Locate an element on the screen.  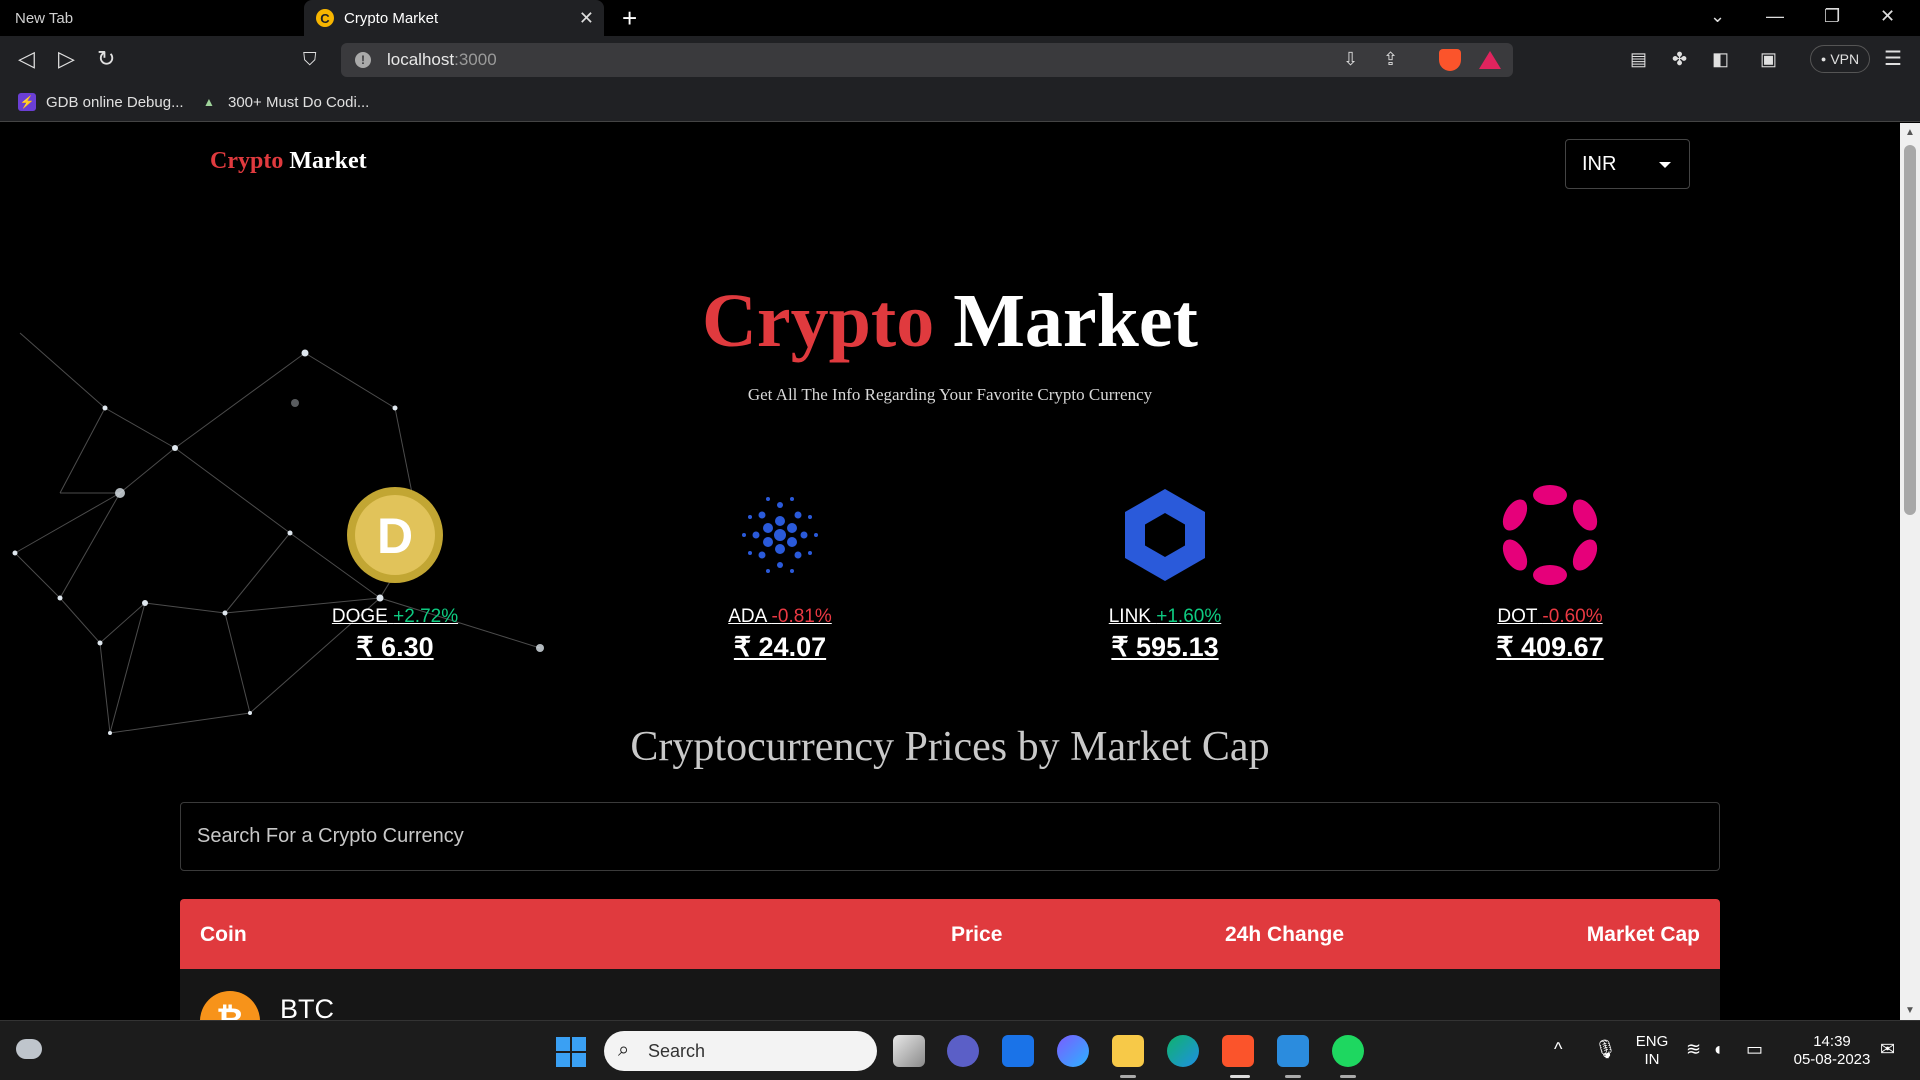
share-icon: ⇪ is located at coordinates (1390, 59).